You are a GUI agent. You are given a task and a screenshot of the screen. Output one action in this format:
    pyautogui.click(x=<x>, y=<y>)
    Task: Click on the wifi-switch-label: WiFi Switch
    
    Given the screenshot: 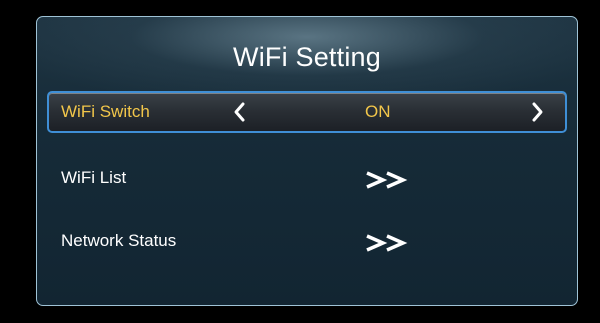 What is the action you would take?
    pyautogui.click(x=105, y=111)
    